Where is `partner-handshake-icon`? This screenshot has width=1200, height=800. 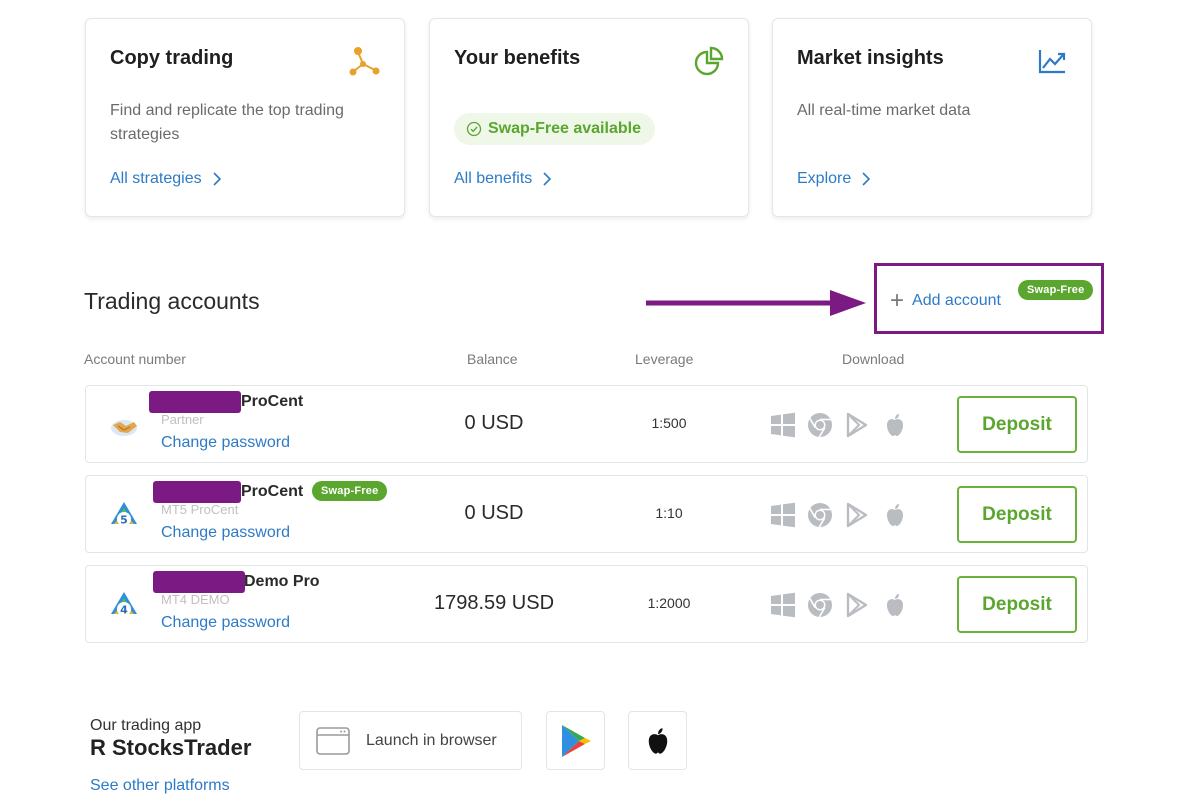 partner-handshake-icon is located at coordinates (124, 428).